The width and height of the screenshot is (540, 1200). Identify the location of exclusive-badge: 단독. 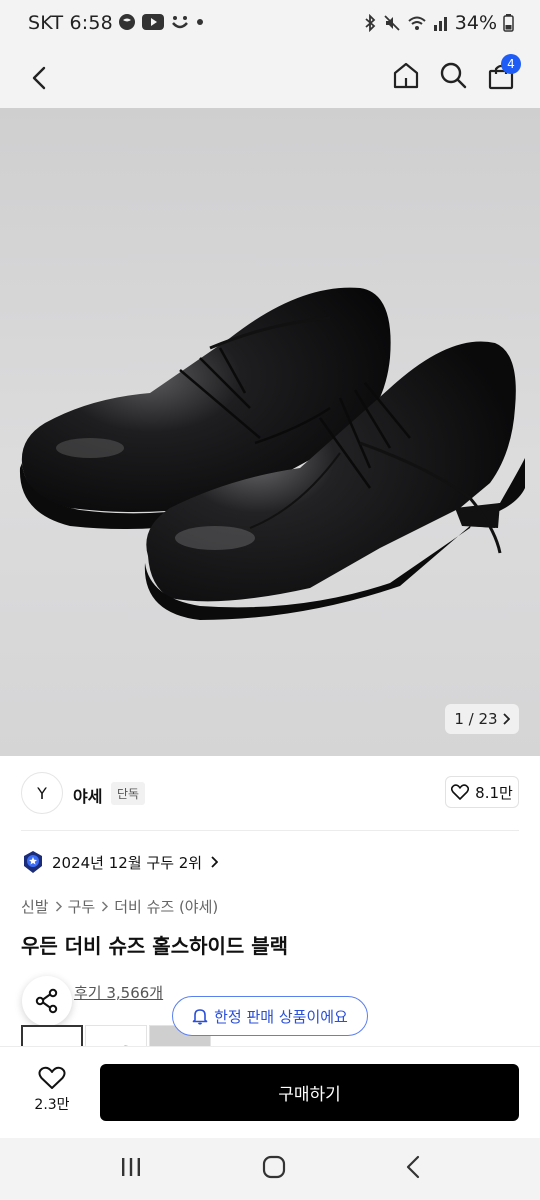
(128, 793).